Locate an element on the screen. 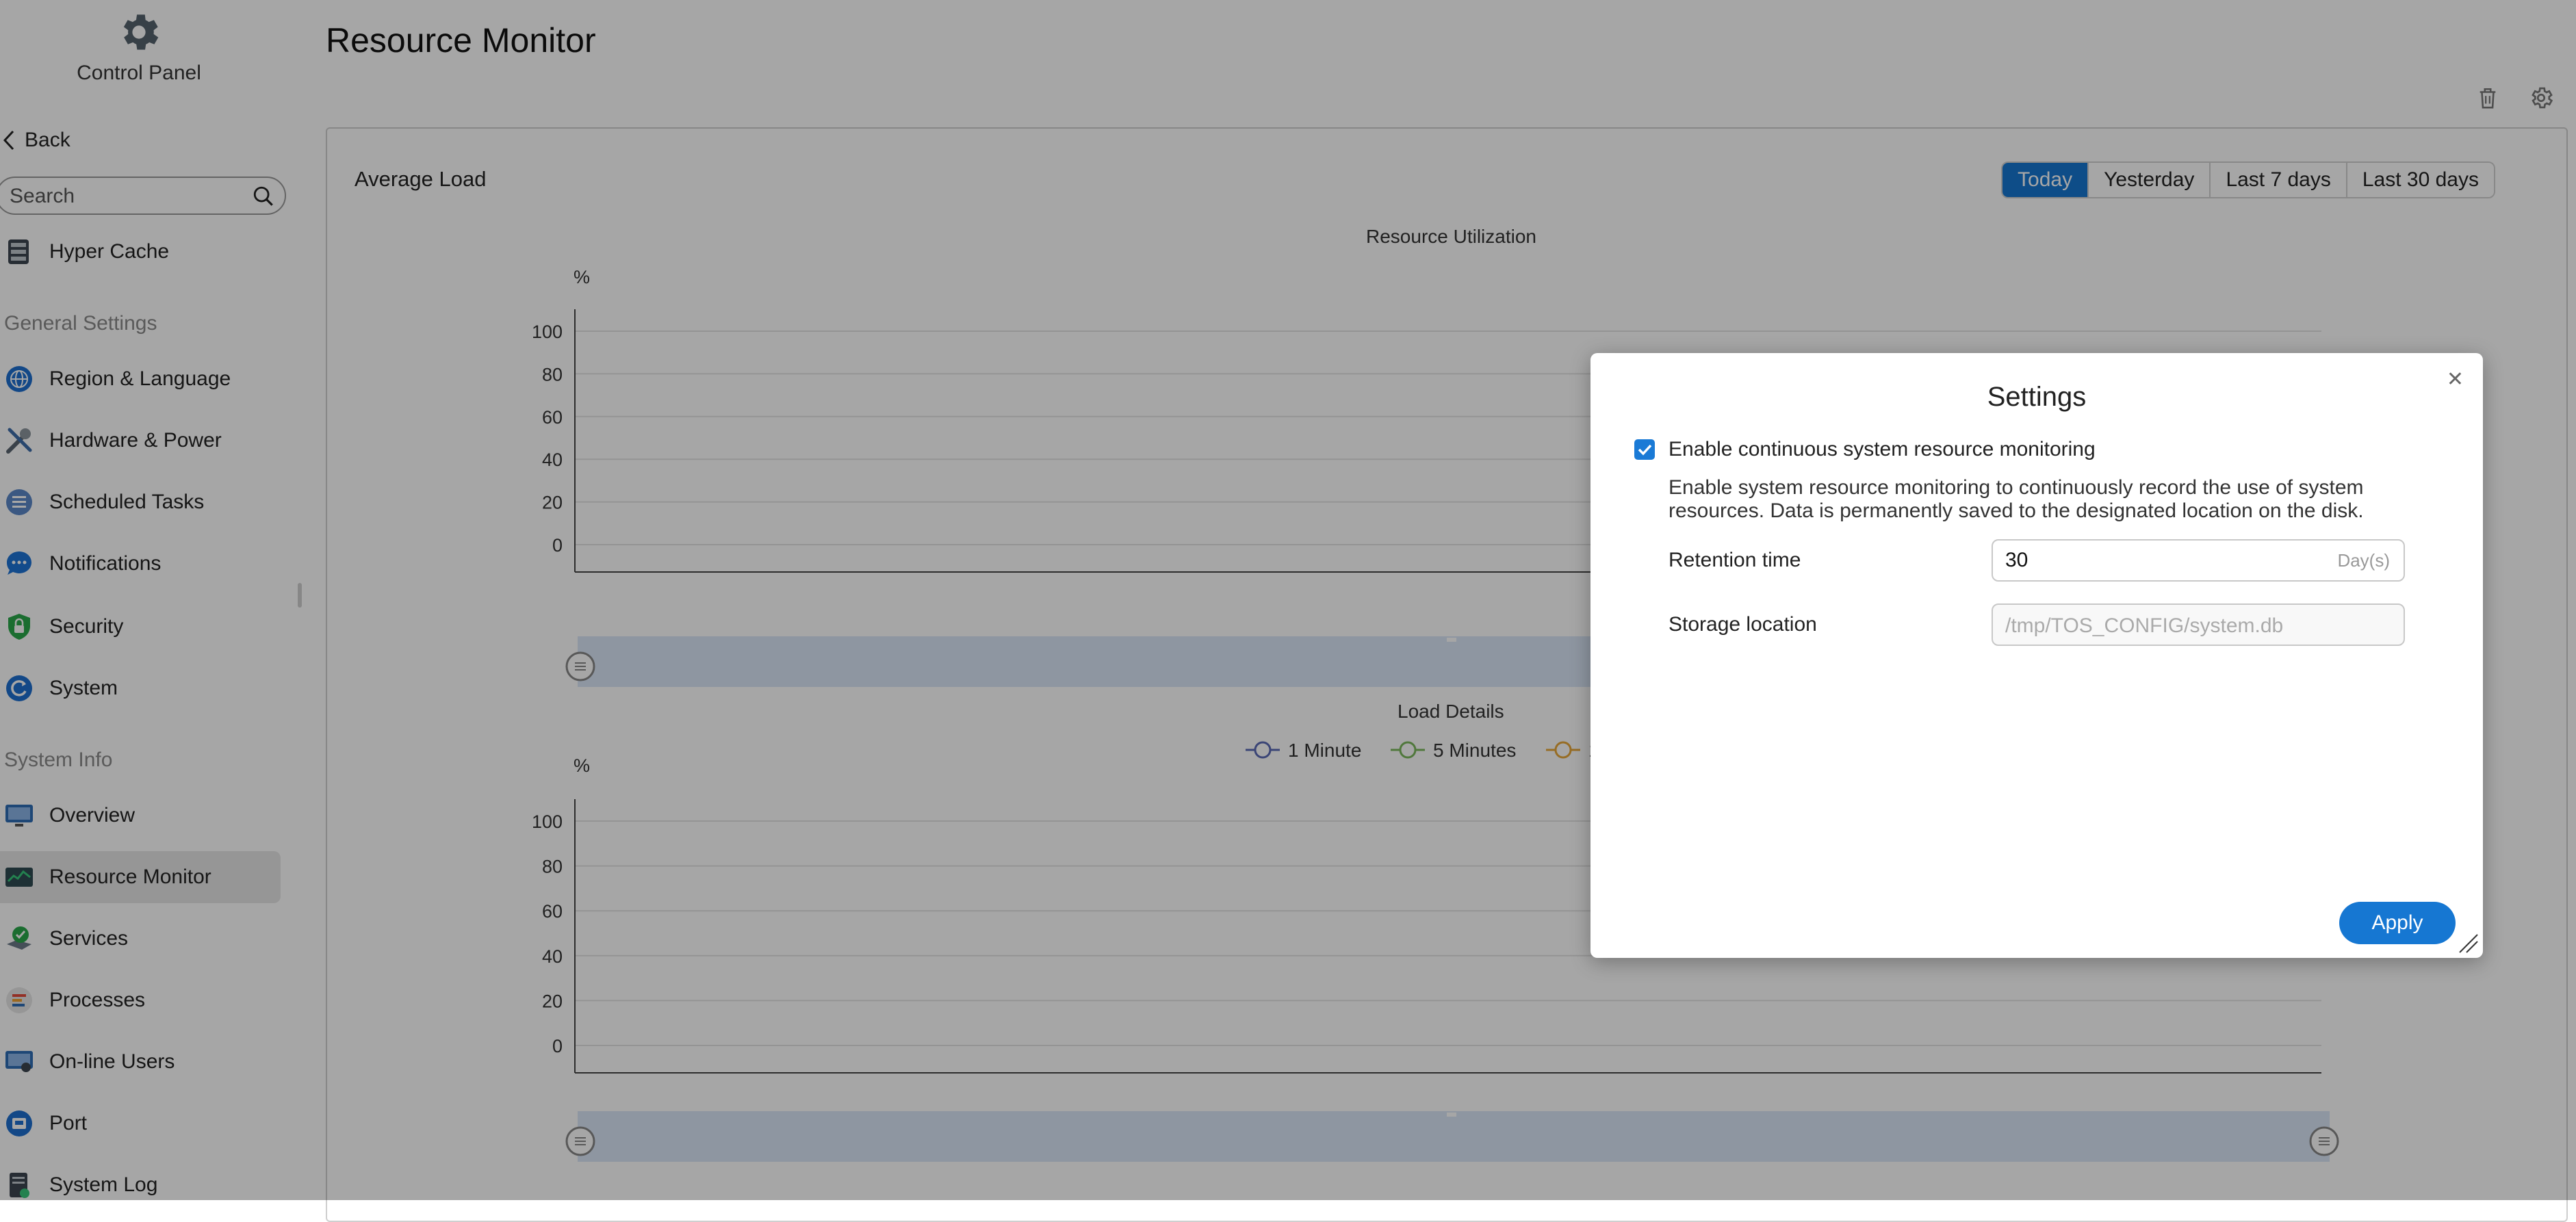  retention-unit: Day(s) is located at coordinates (2363, 560).